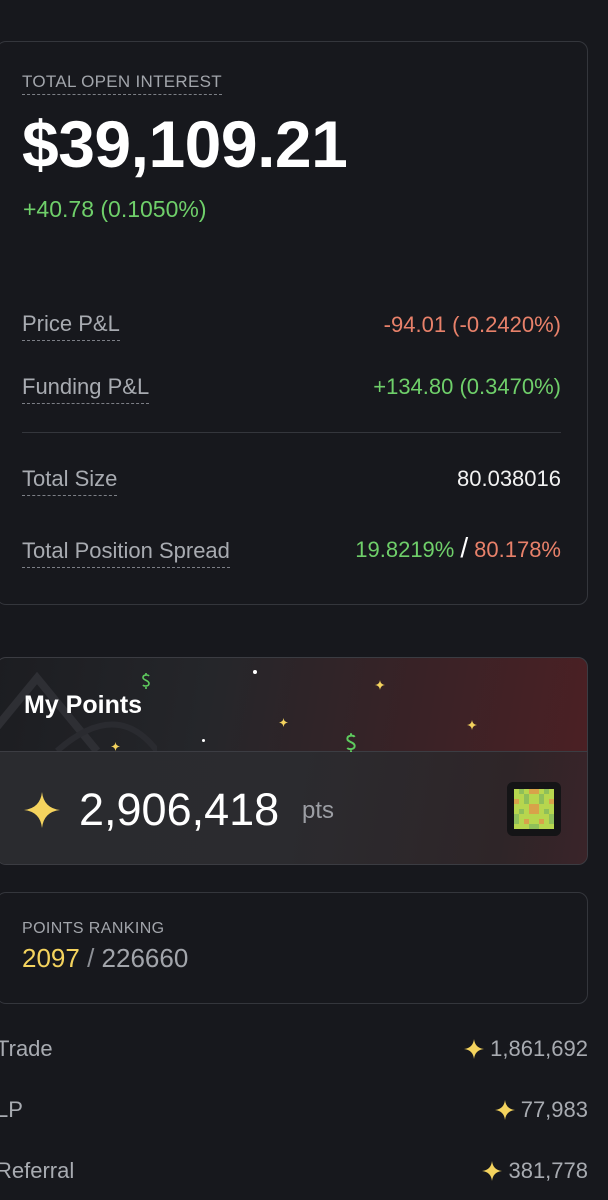 This screenshot has height=1200, width=608. What do you see at coordinates (293, 705) in the screenshot?
I see `my-points-header: My Points` at bounding box center [293, 705].